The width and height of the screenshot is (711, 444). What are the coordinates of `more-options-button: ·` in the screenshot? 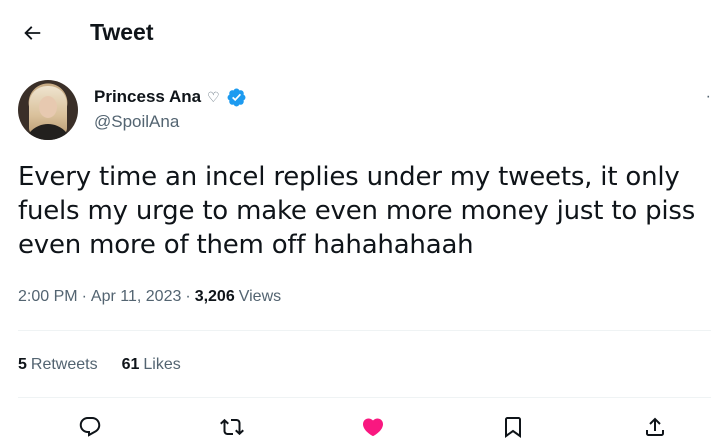 It's located at (706, 98).